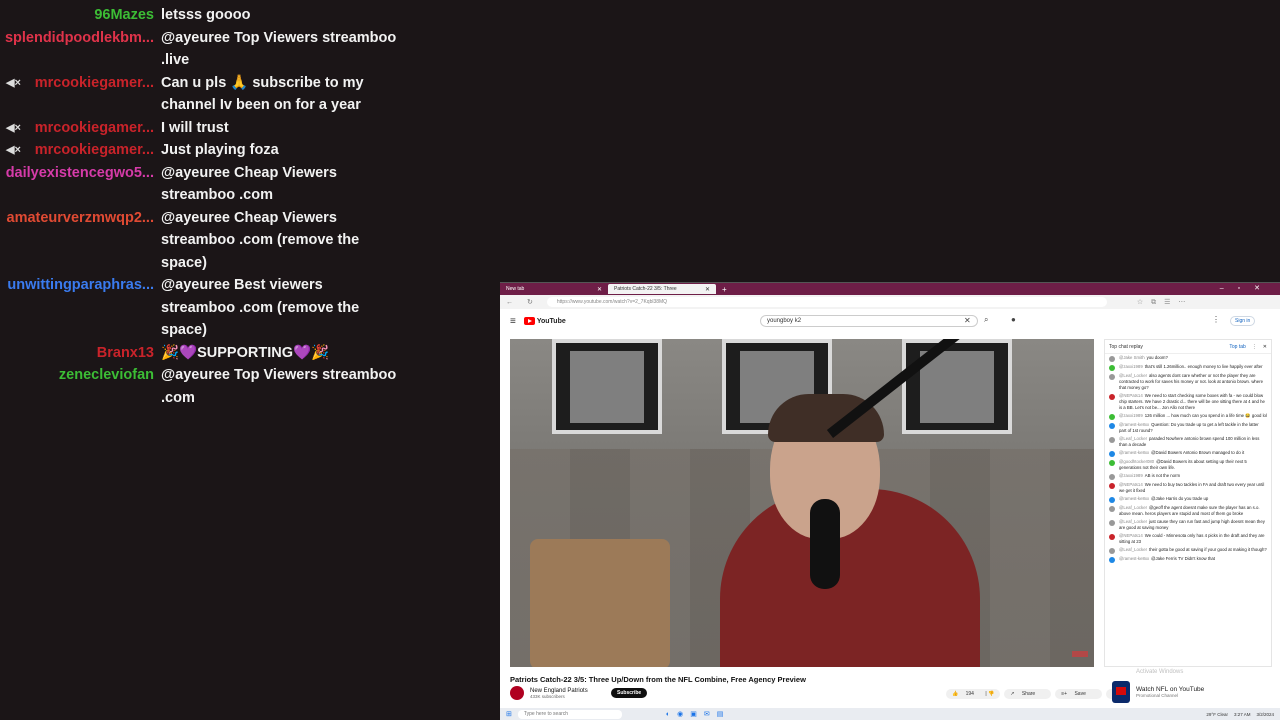 This screenshot has width=1280, height=720. What do you see at coordinates (279, 49) in the screenshot?
I see `chat-text: @ayeuree Top Viewers streamboo .live` at bounding box center [279, 49].